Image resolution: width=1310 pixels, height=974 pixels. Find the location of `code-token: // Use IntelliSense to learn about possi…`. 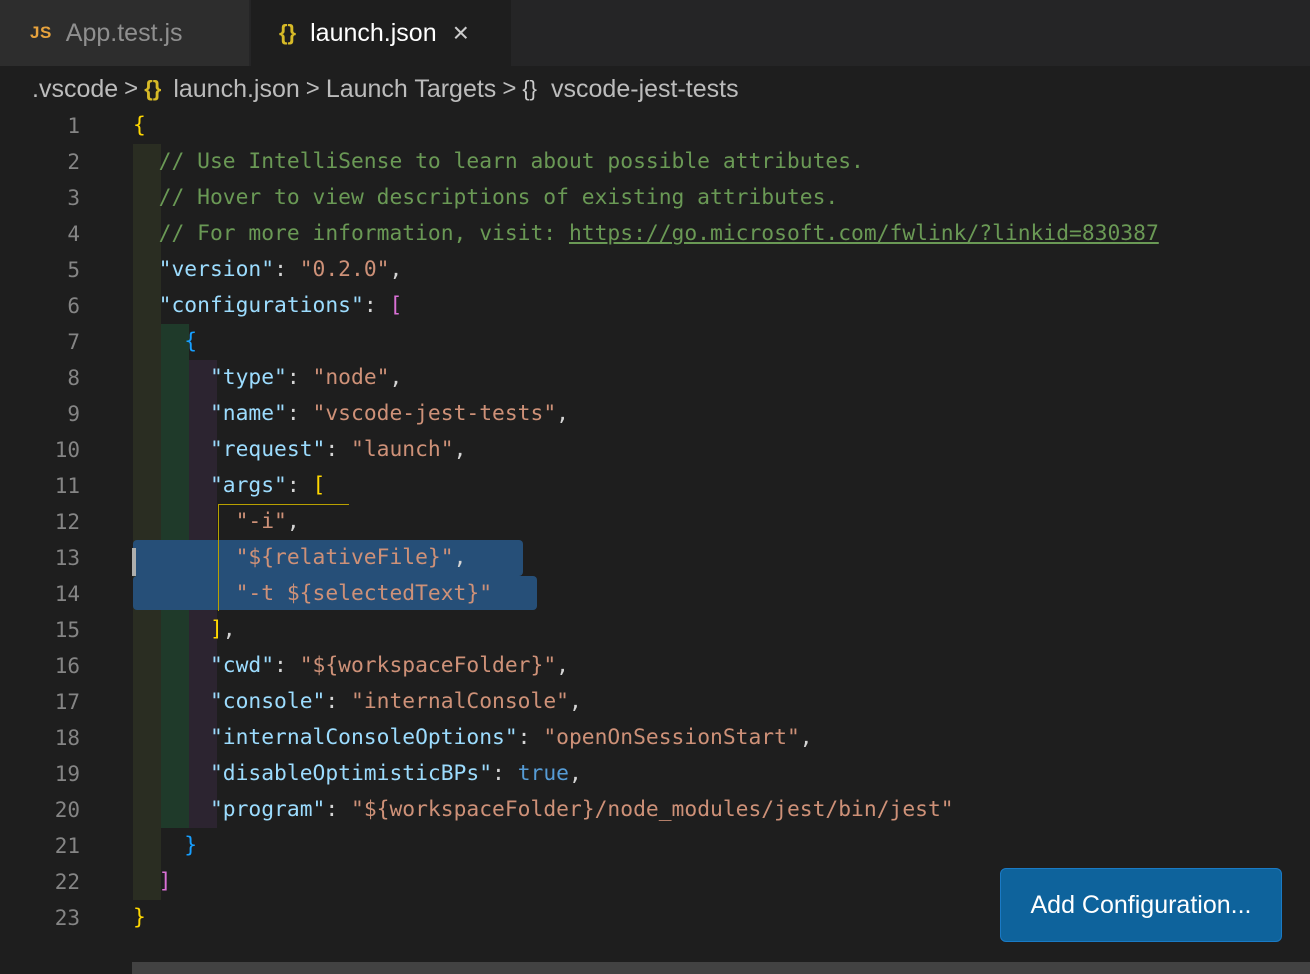

code-token: // Use IntelliSense to learn about possi… is located at coordinates (511, 161).